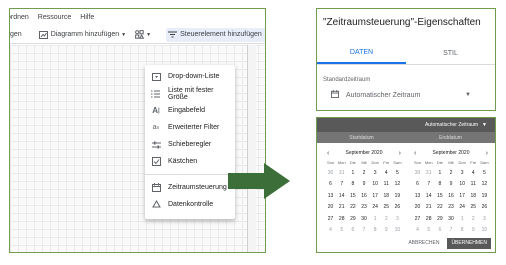  Describe the element at coordinates (341, 207) in the screenshot. I see `calendar-day: 21` at that location.